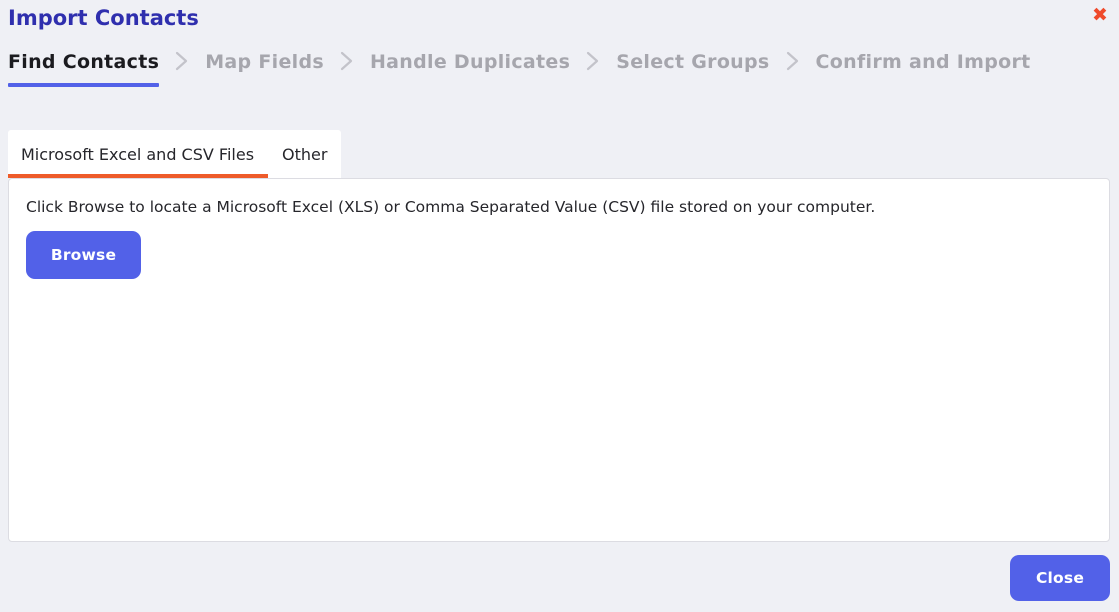  I want to click on tab-label: Other, so click(305, 154).